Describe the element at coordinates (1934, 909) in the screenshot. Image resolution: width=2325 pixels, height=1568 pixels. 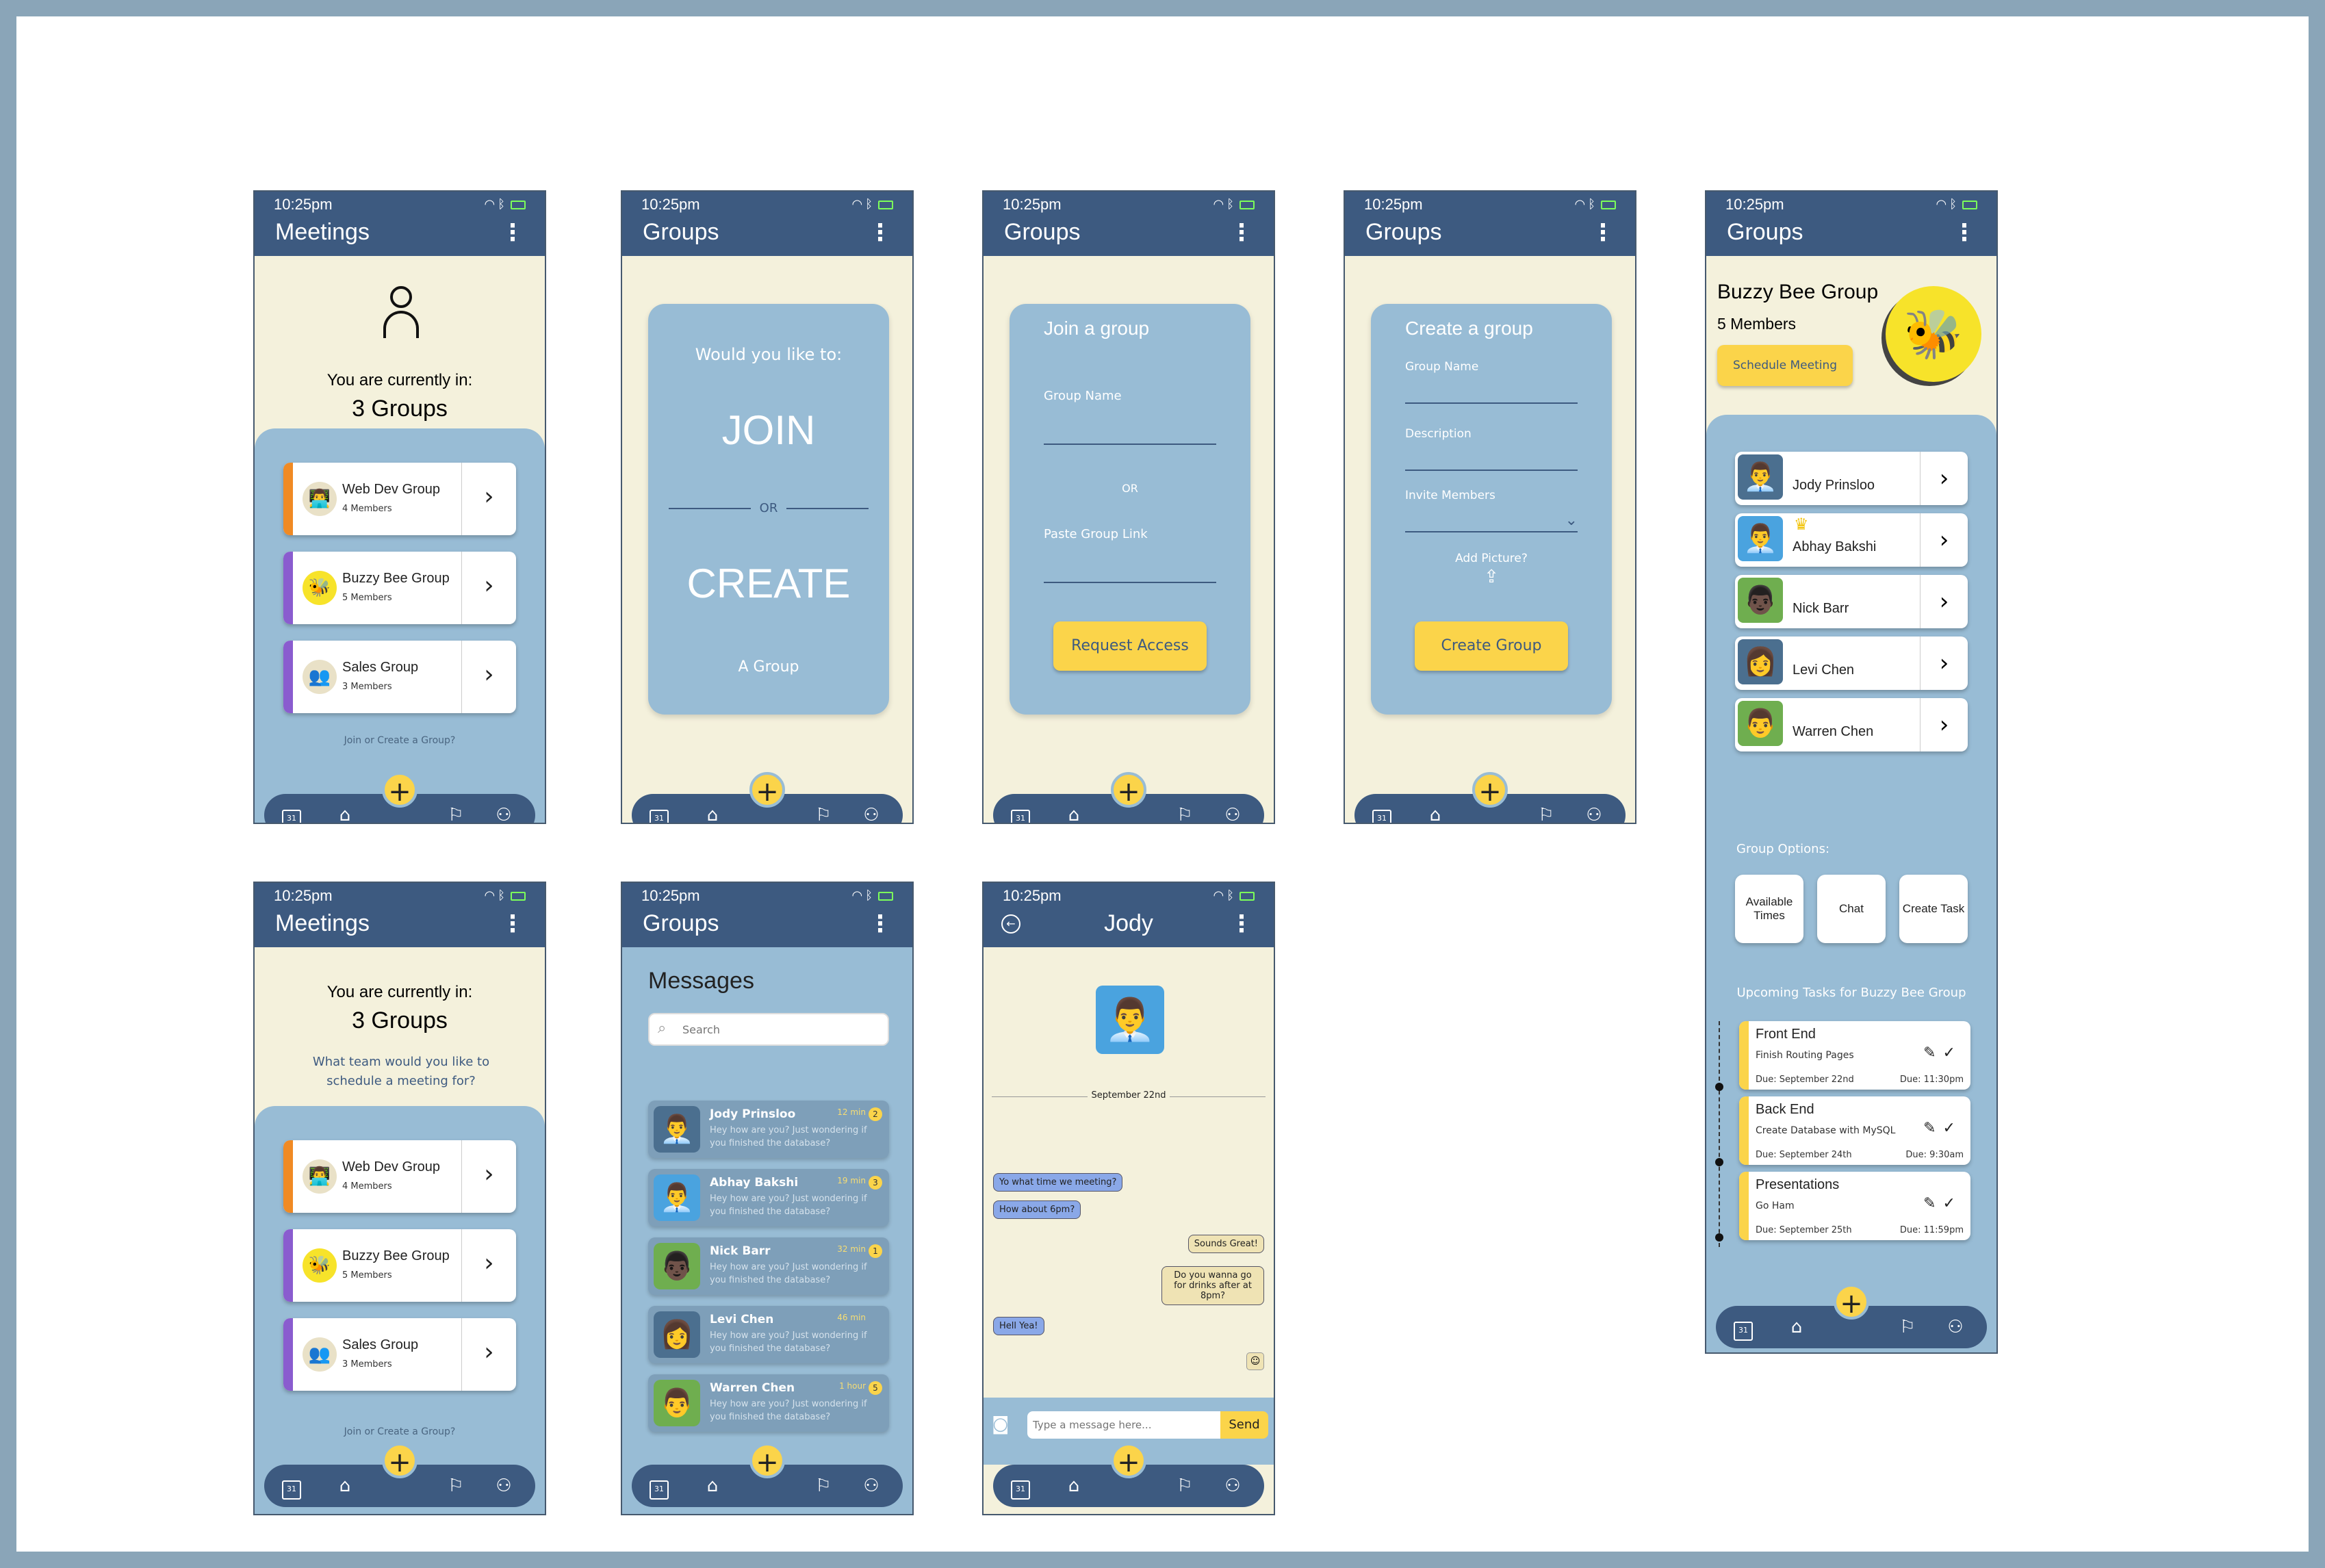
I see `create-task-button: Create Task` at that location.